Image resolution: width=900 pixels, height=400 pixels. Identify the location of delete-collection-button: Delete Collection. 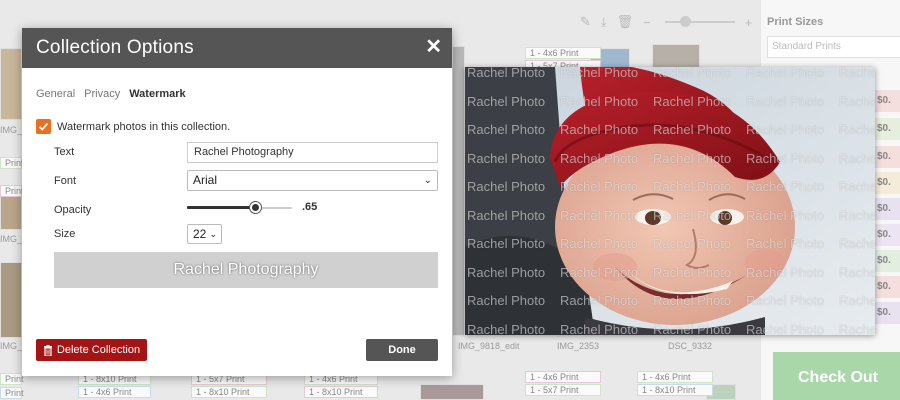
(91, 350).